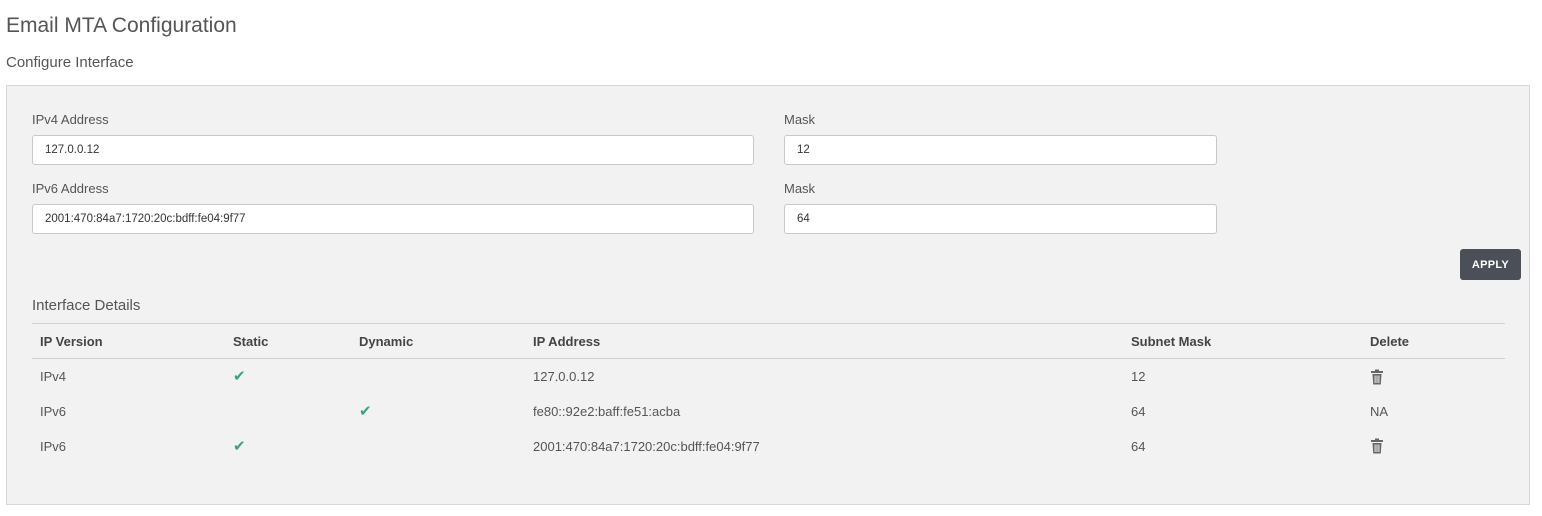 Image resolution: width=1542 pixels, height=516 pixels. What do you see at coordinates (393, 219) in the screenshot?
I see `ipv6-address-input` at bounding box center [393, 219].